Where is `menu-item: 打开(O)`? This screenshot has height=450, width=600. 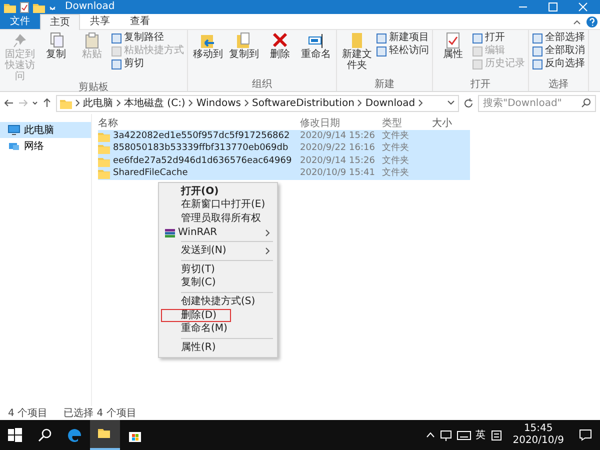
menu-item: 打开(O) is located at coordinates (218, 192).